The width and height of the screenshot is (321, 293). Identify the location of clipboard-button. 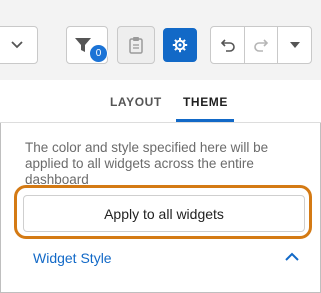
(136, 45).